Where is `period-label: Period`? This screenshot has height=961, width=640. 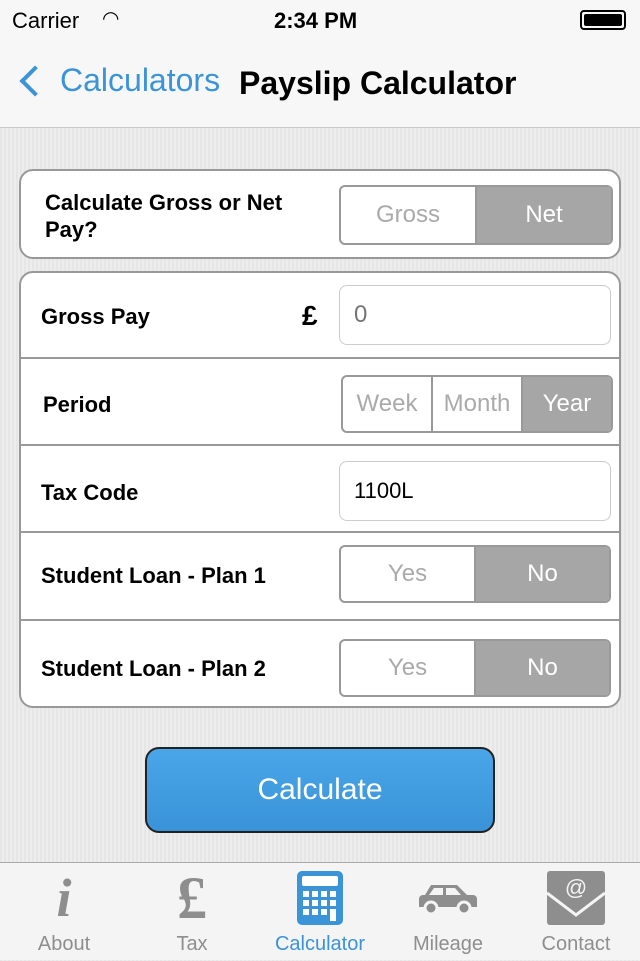 period-label: Period is located at coordinates (77, 404).